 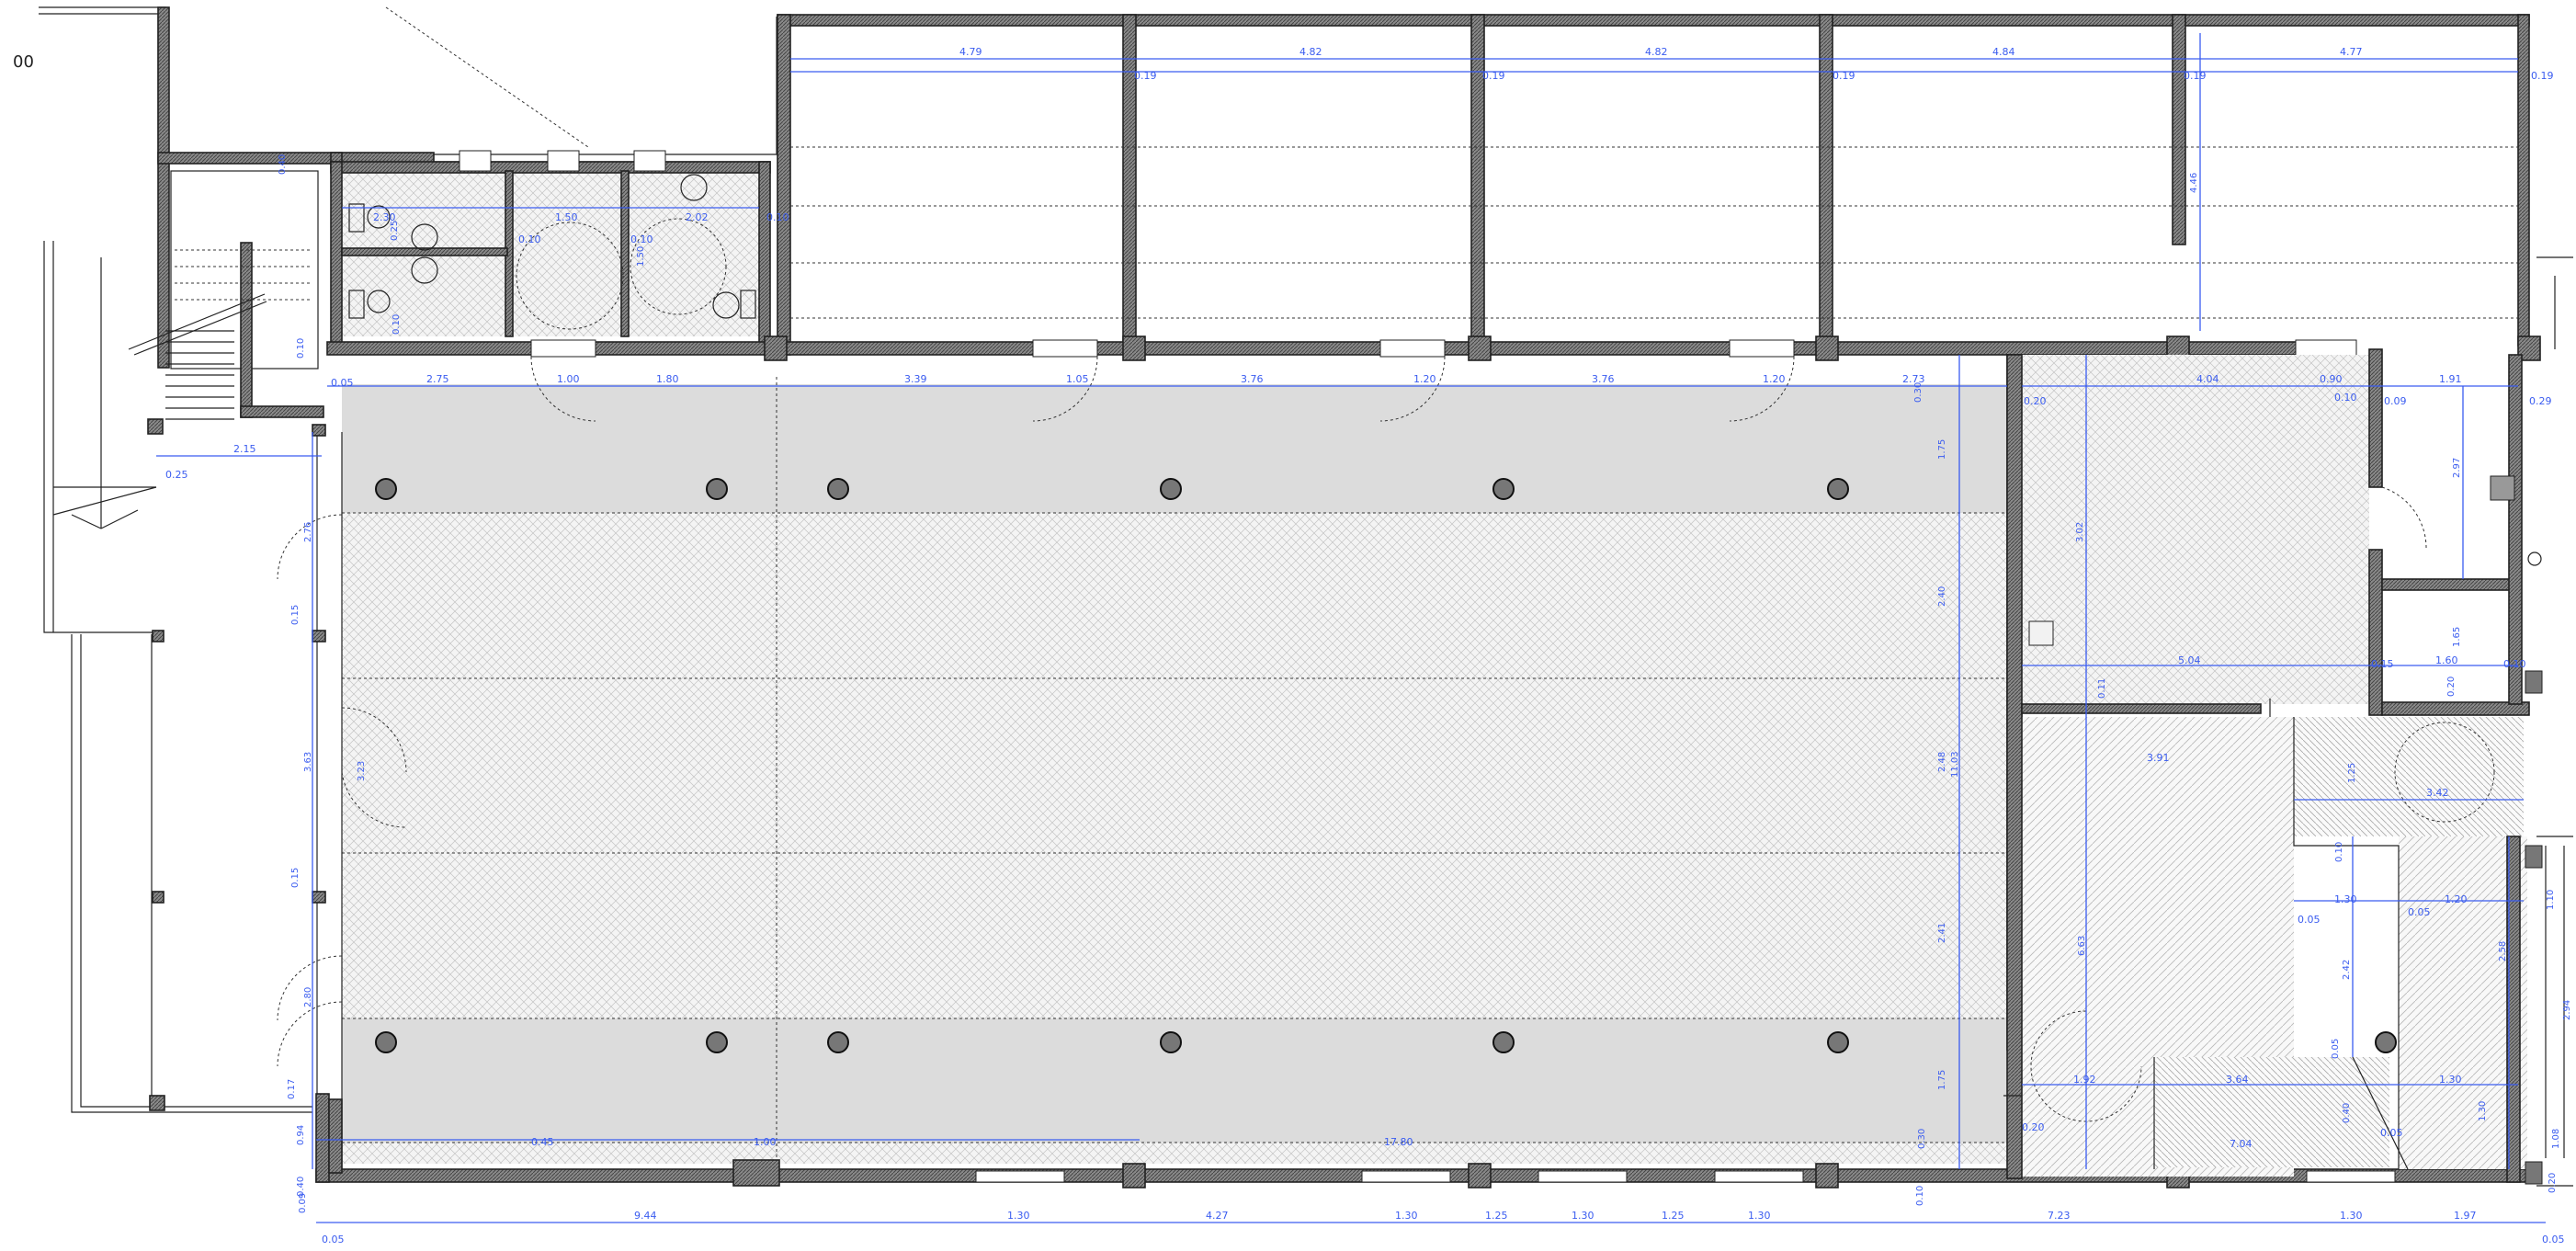 What do you see at coordinates (308, 997) in the screenshot?
I see `dim-label: 2.80` at bounding box center [308, 997].